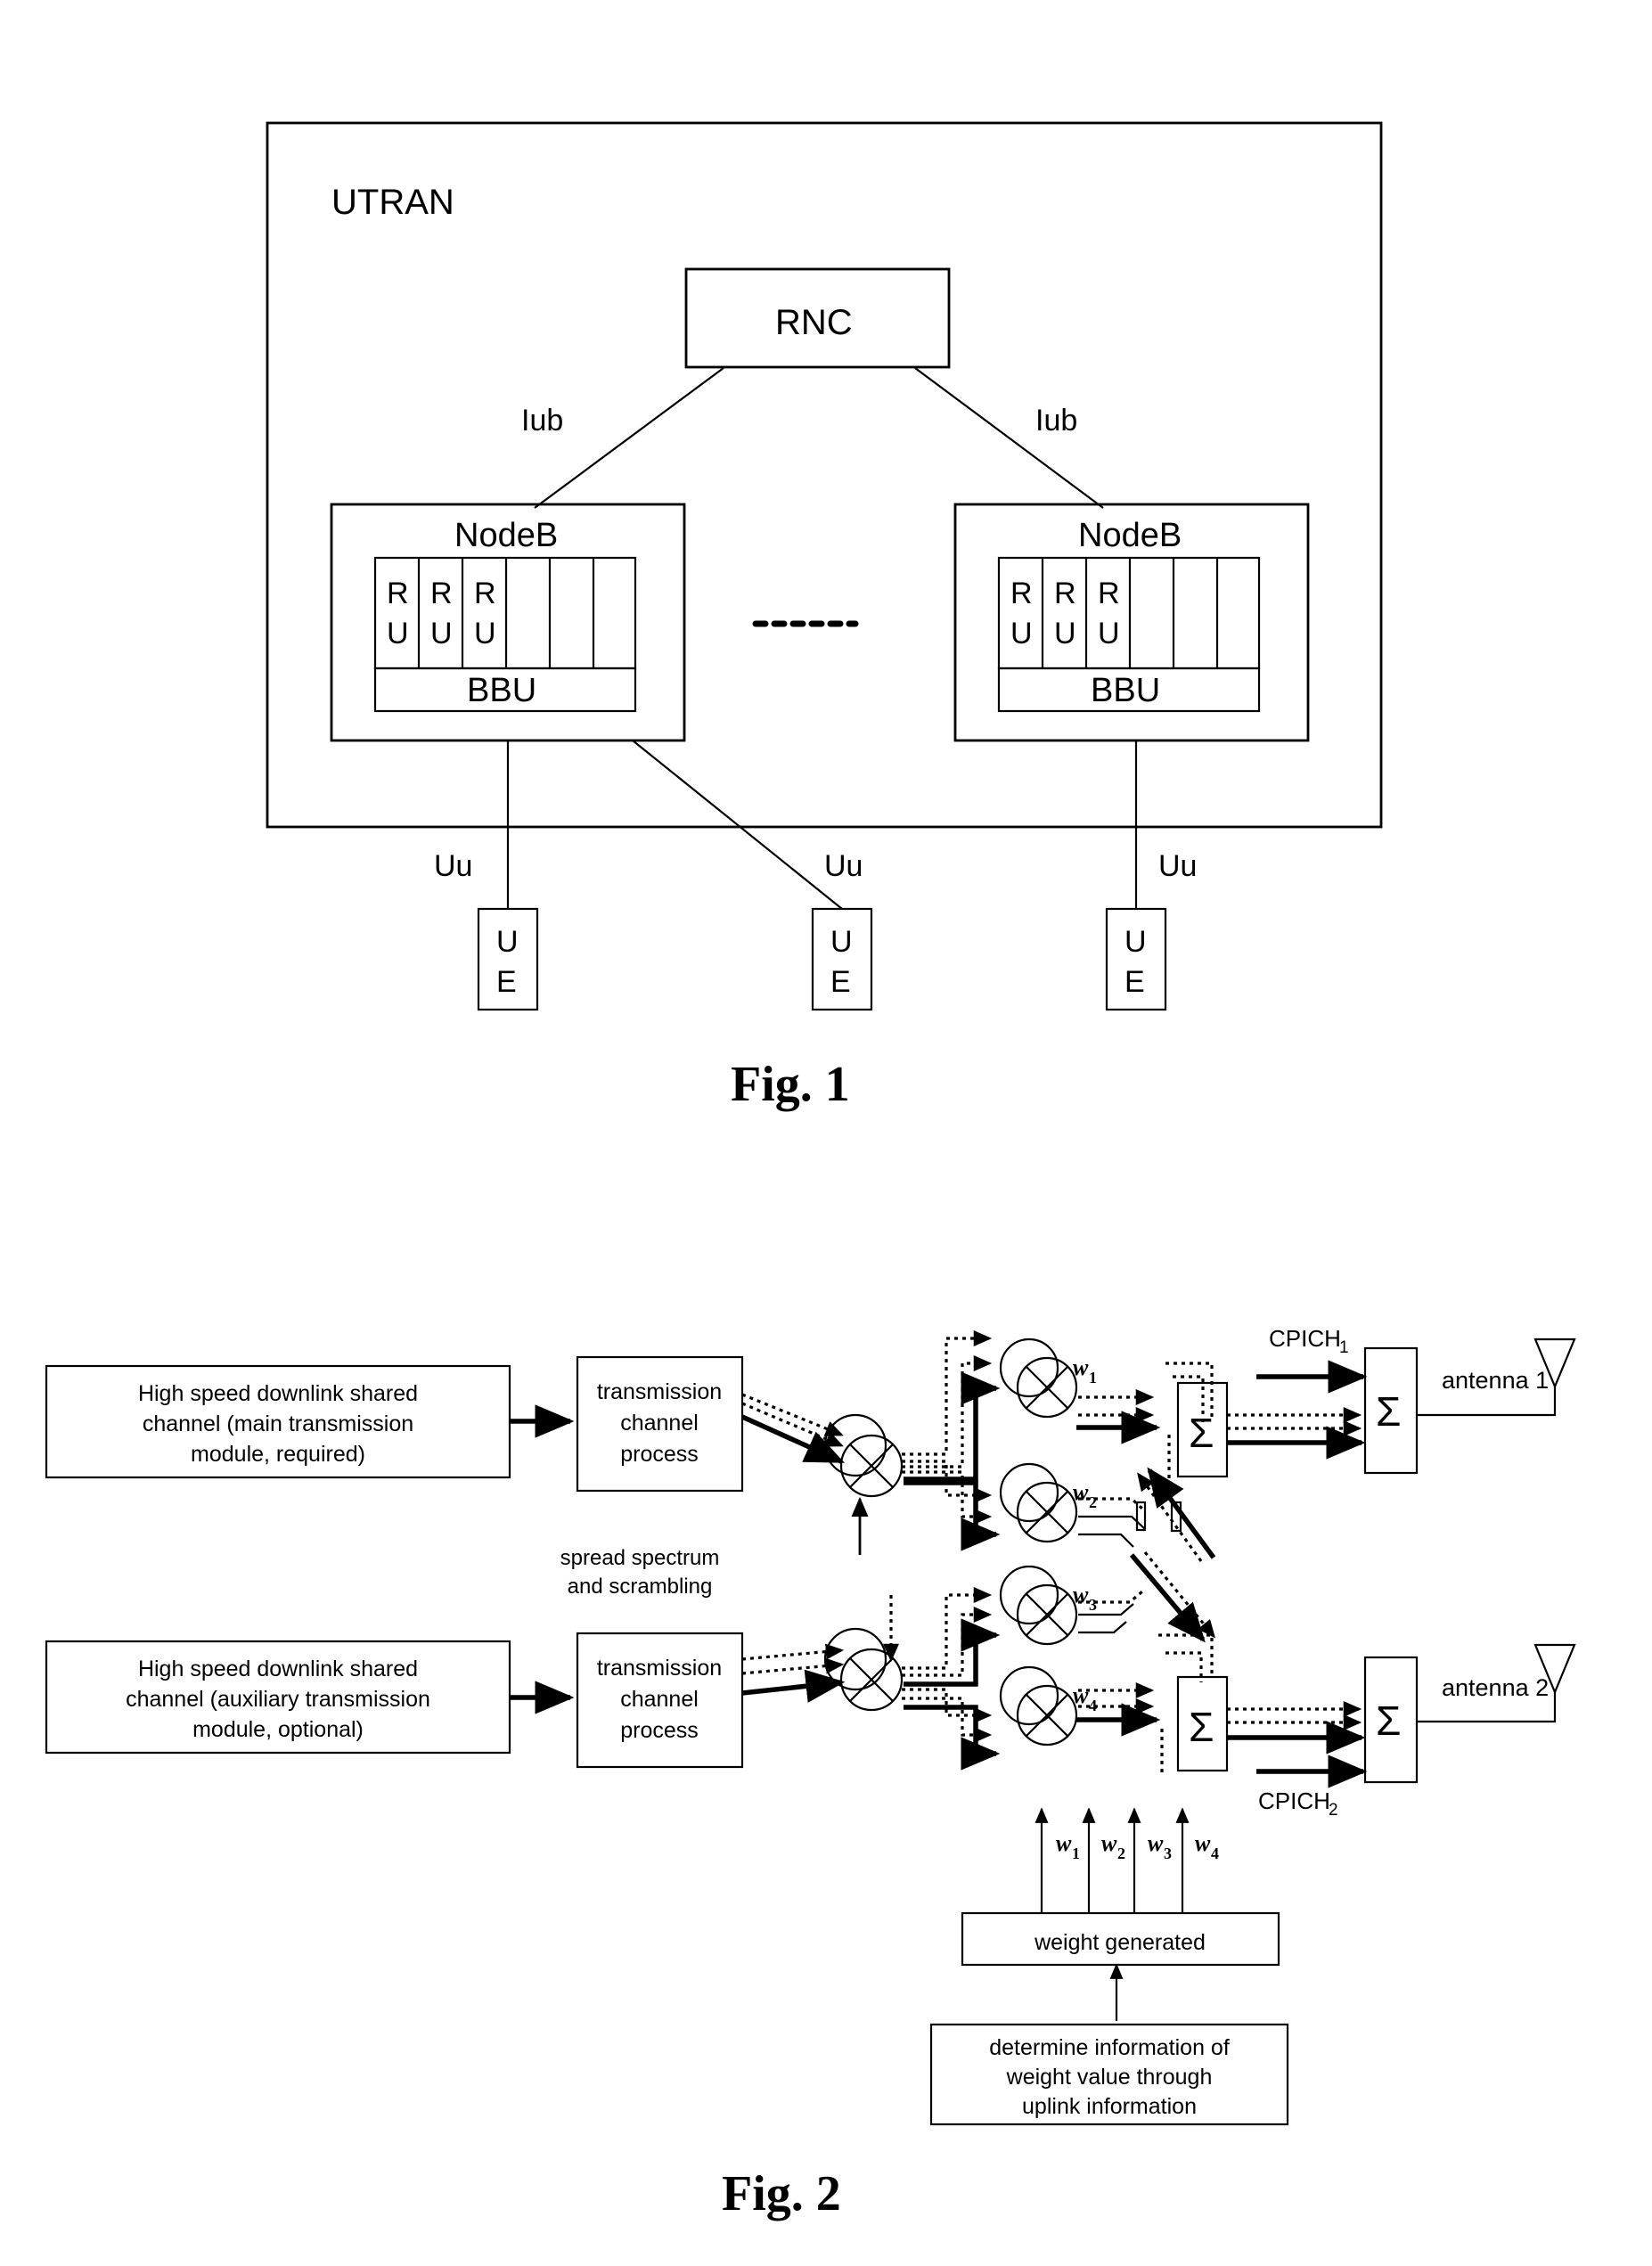  Describe the element at coordinates (790, 1084) in the screenshot. I see `figure-1-caption: Fig. 1` at that location.